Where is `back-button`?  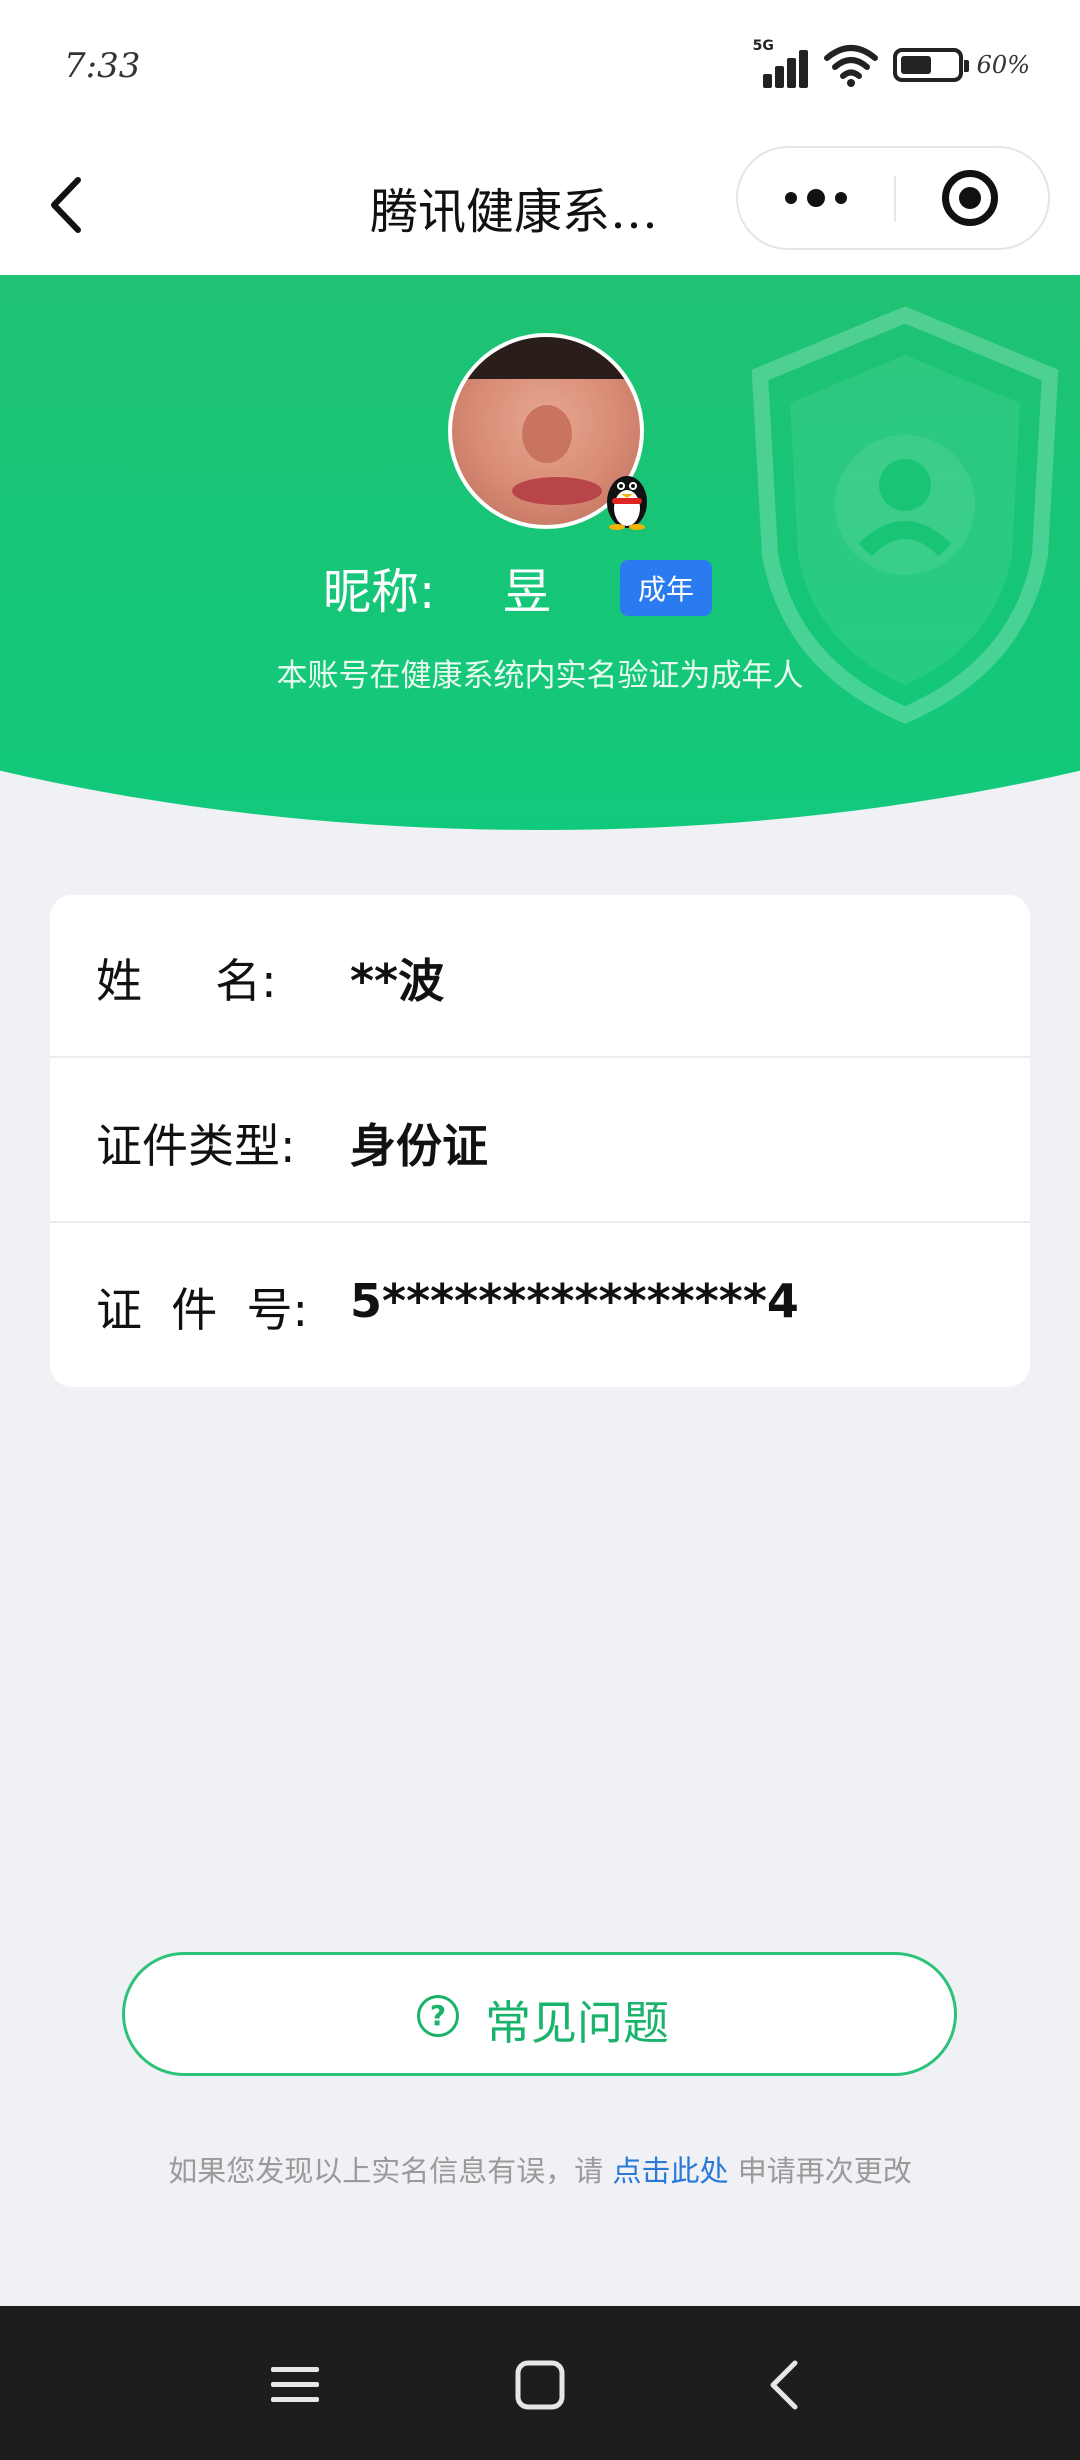
back-button is located at coordinates (70, 205).